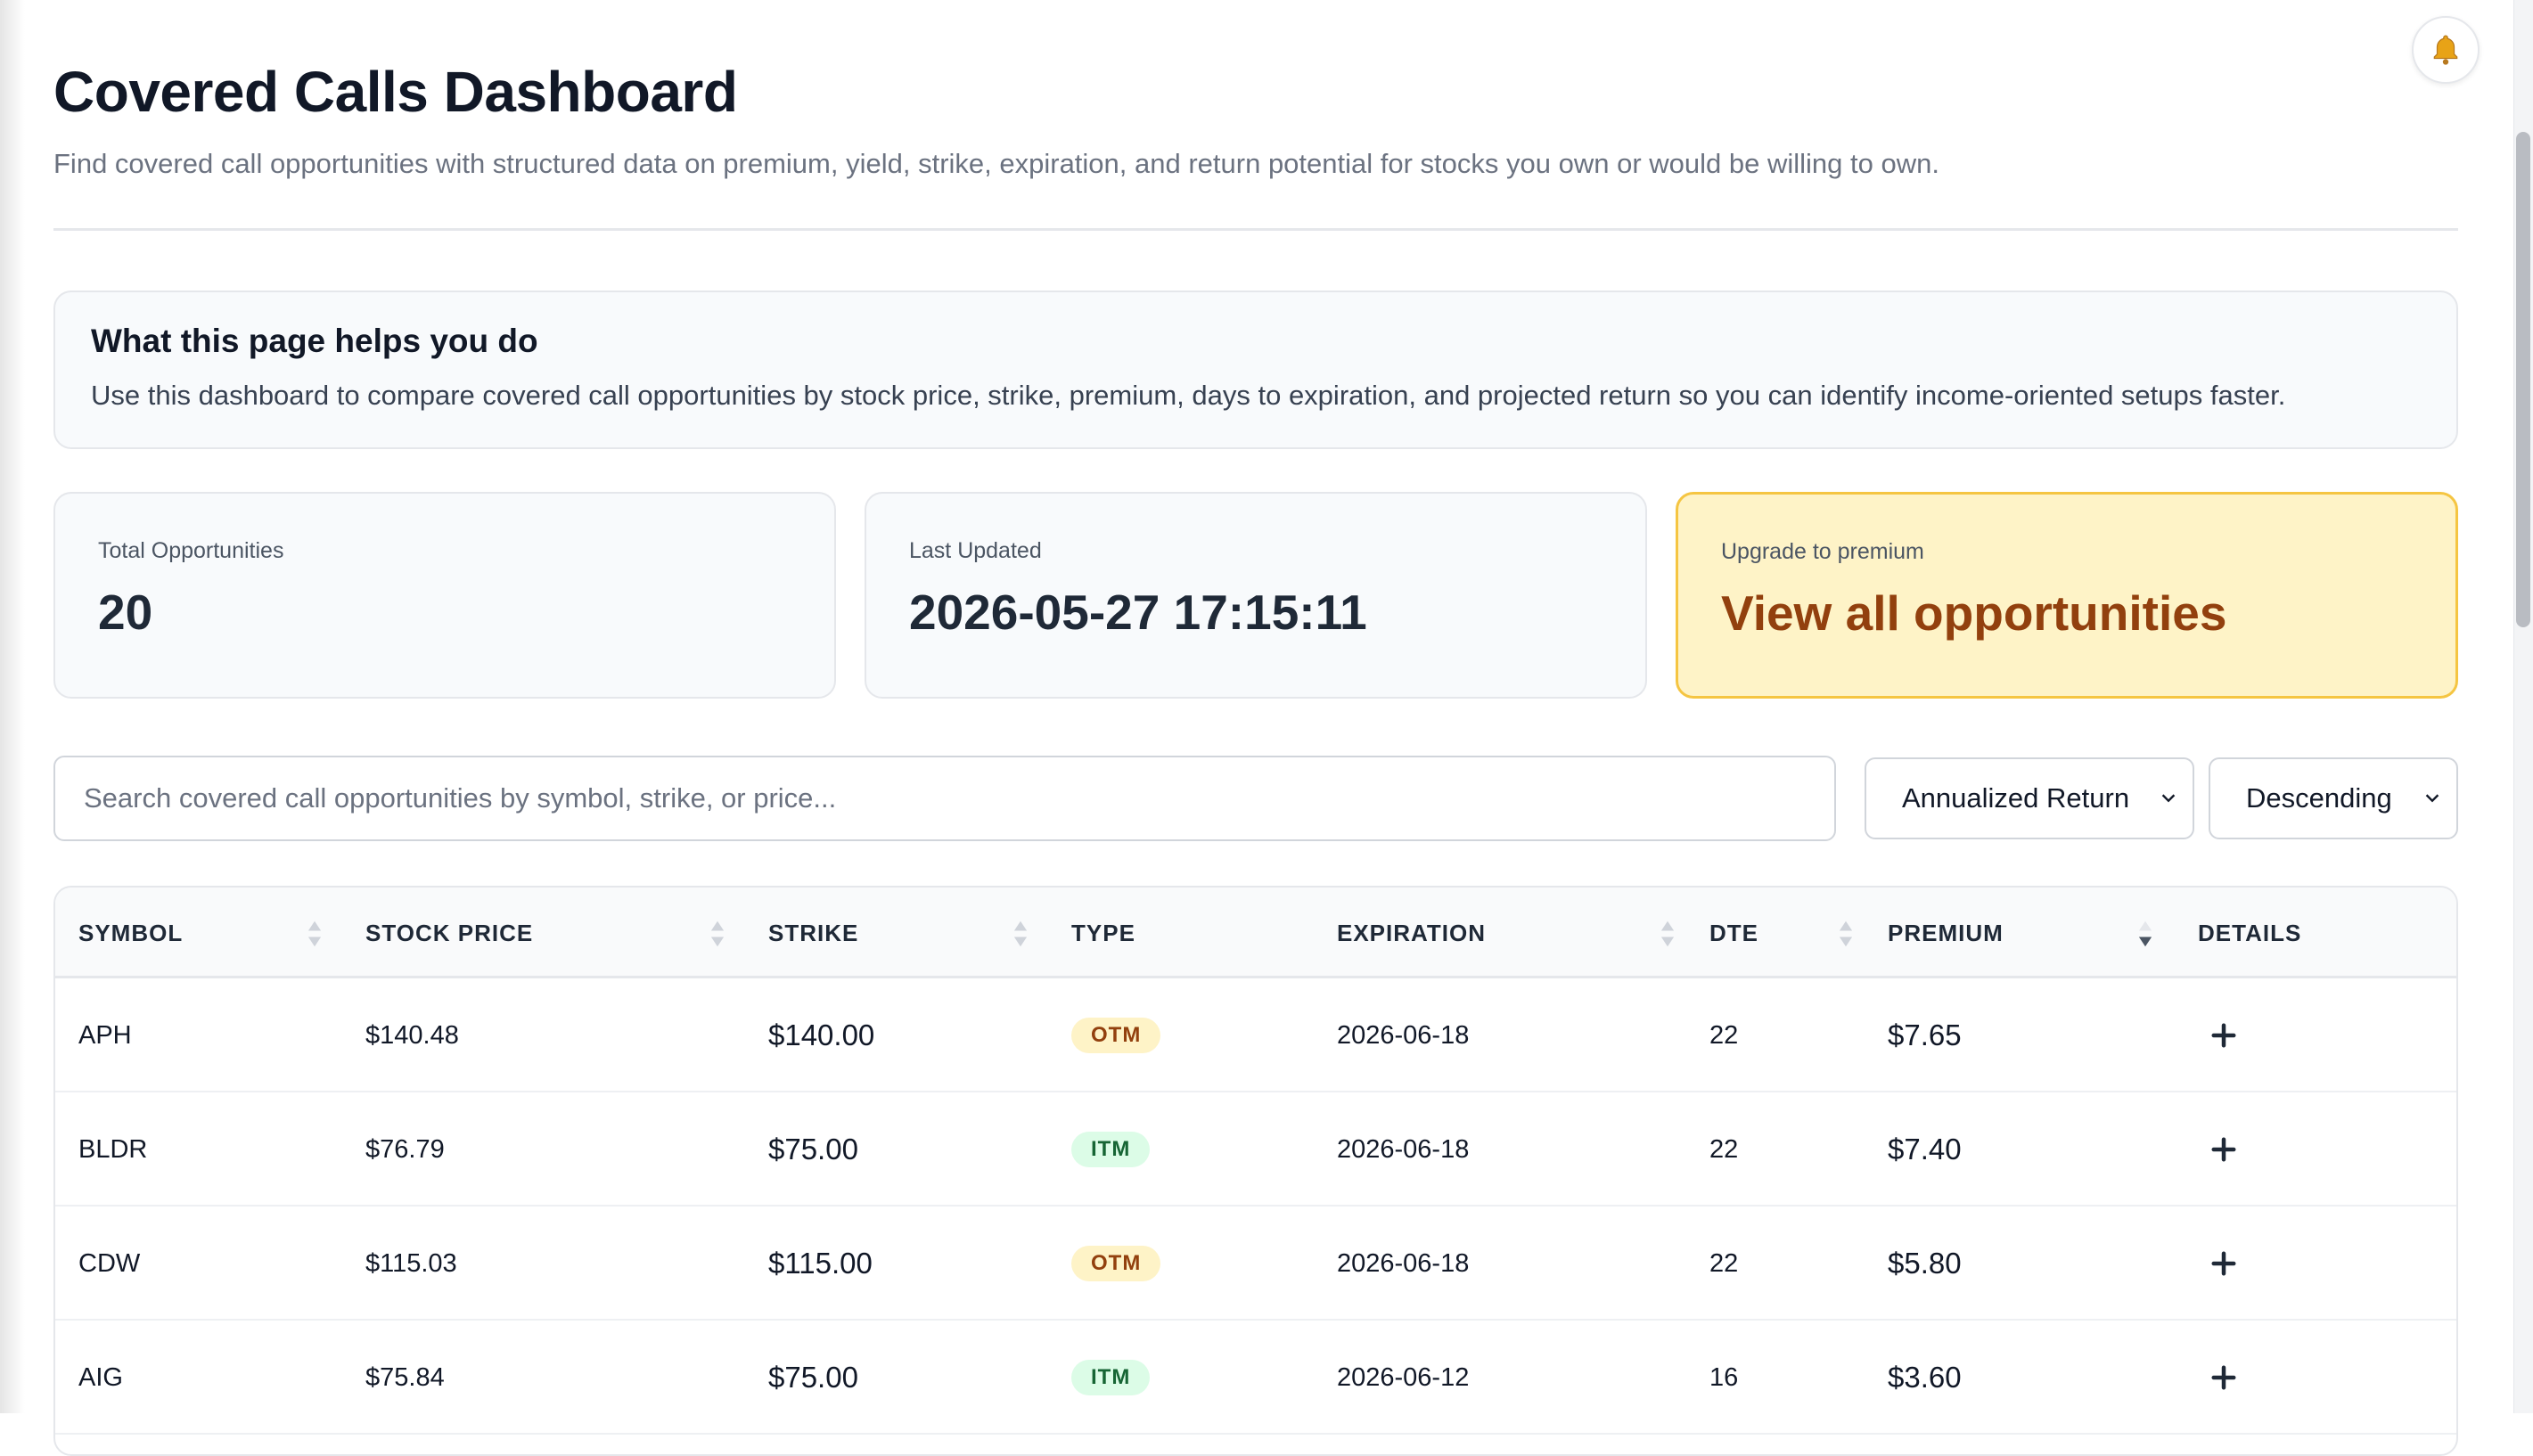 The width and height of the screenshot is (2533, 1456). Describe the element at coordinates (113, 1149) in the screenshot. I see `cell-symbol: BLDR` at that location.